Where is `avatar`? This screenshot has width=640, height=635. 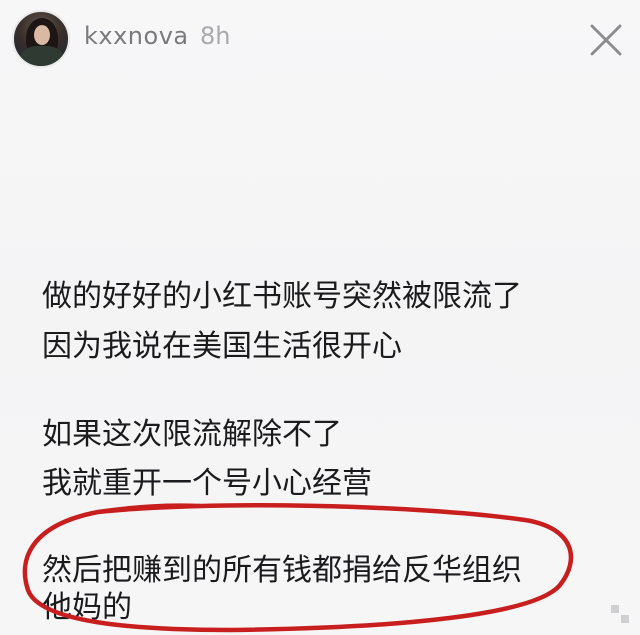
avatar is located at coordinates (41, 39).